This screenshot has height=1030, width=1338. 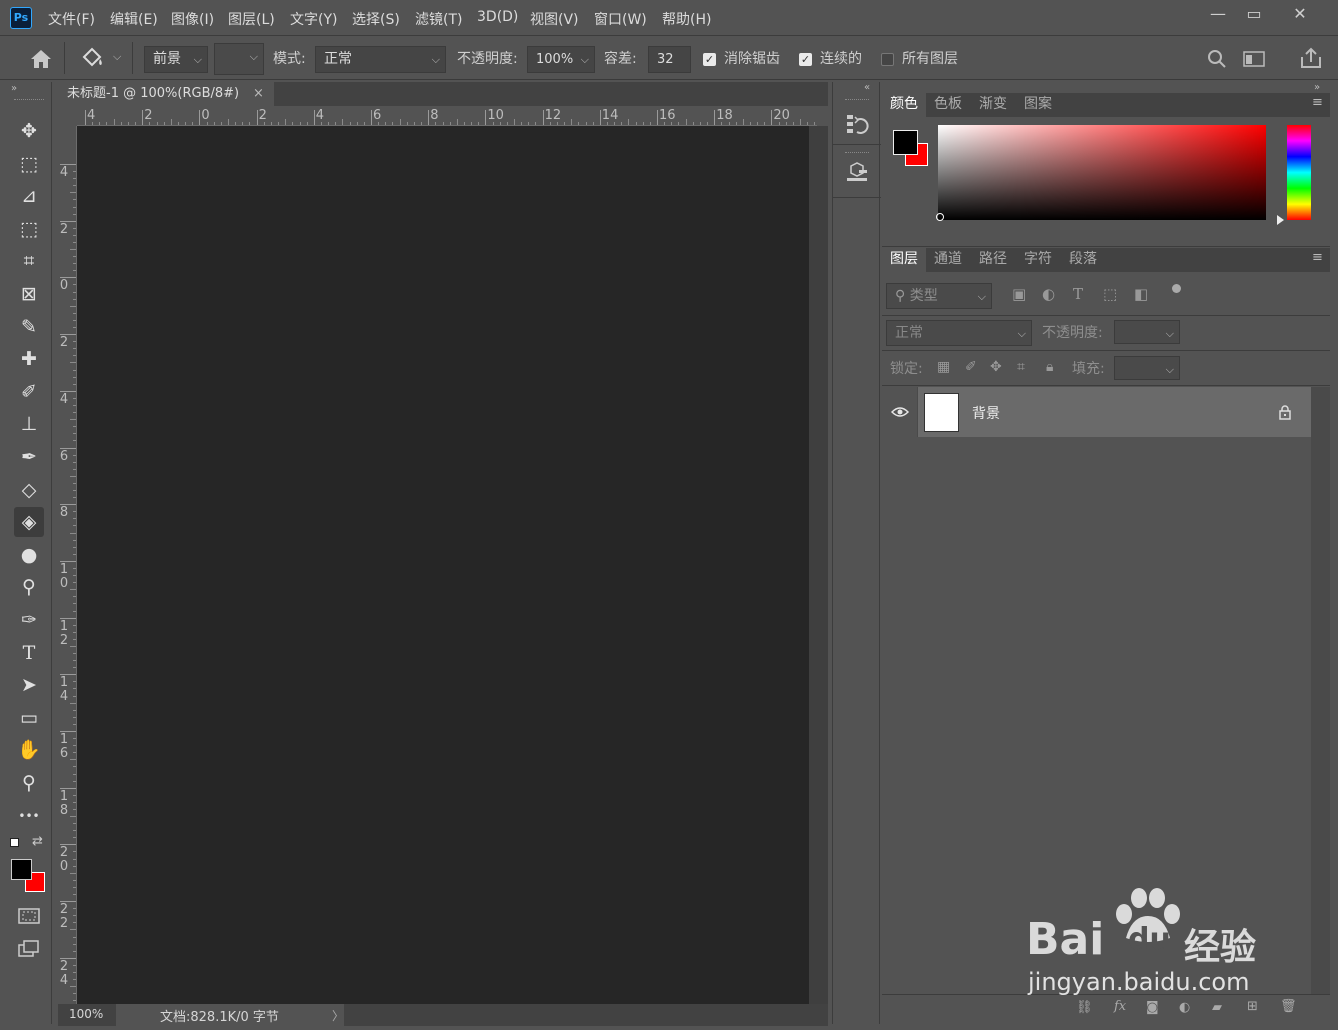 What do you see at coordinates (1184, 1007) in the screenshot?
I see `adjustment-layer-icon: ◐` at bounding box center [1184, 1007].